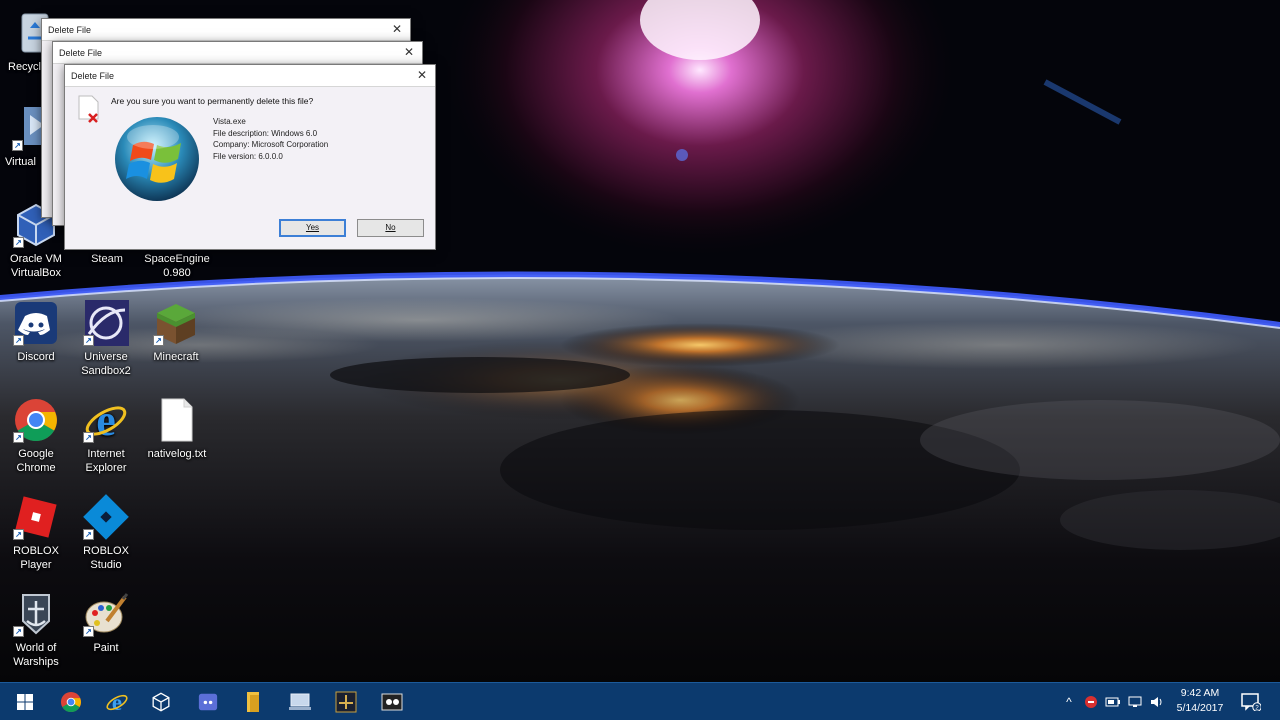 This screenshot has width=1280, height=720. Describe the element at coordinates (229, 121) in the screenshot. I see `file-name: Vista.exe` at that location.